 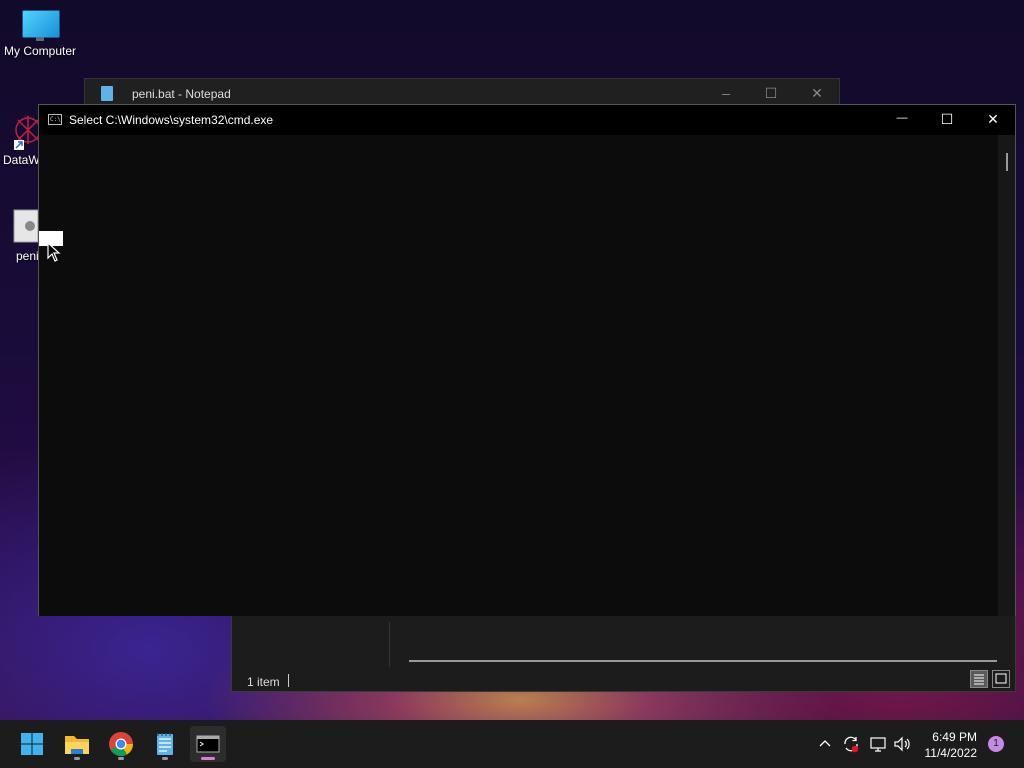 I want to click on desktop-icon-my-computer: My Computer, so click(x=40, y=34).